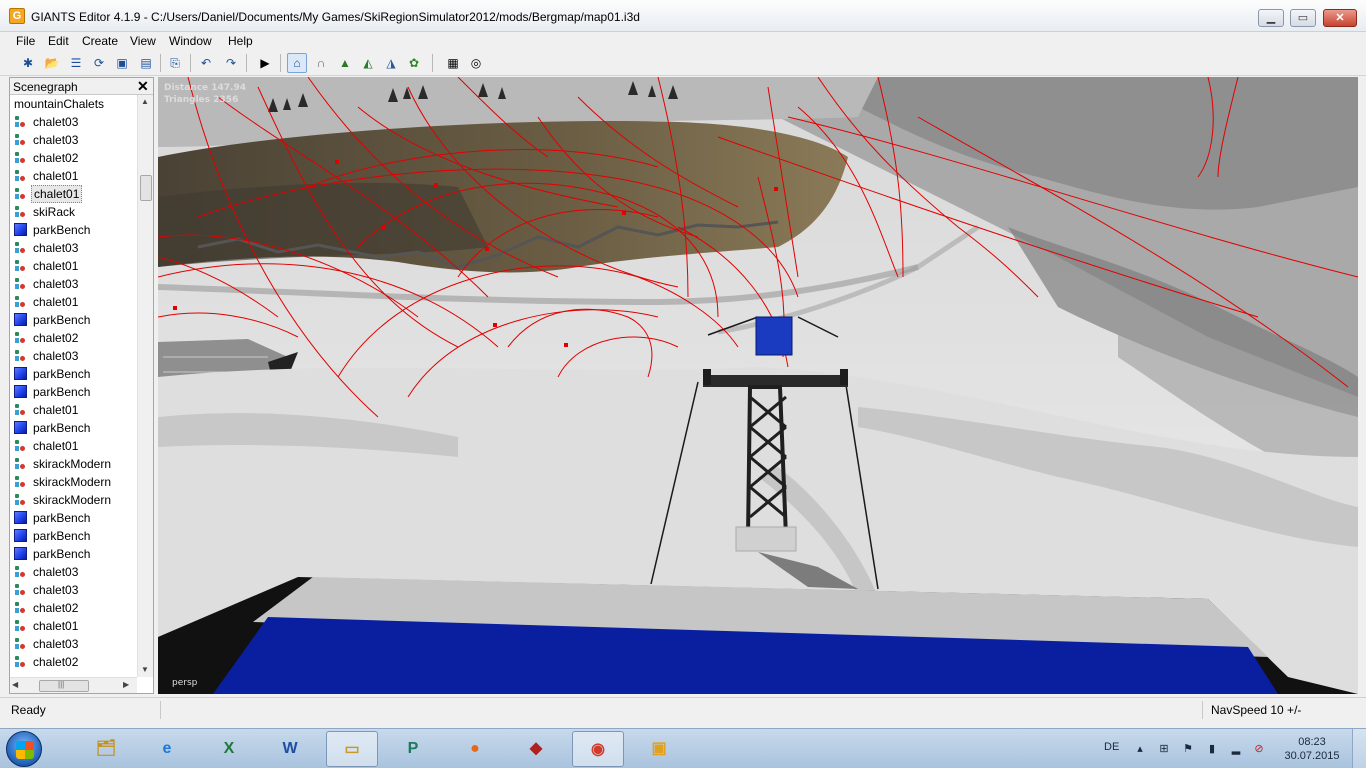 The image size is (1366, 768). I want to click on minimize-button: ▁, so click(1271, 18).